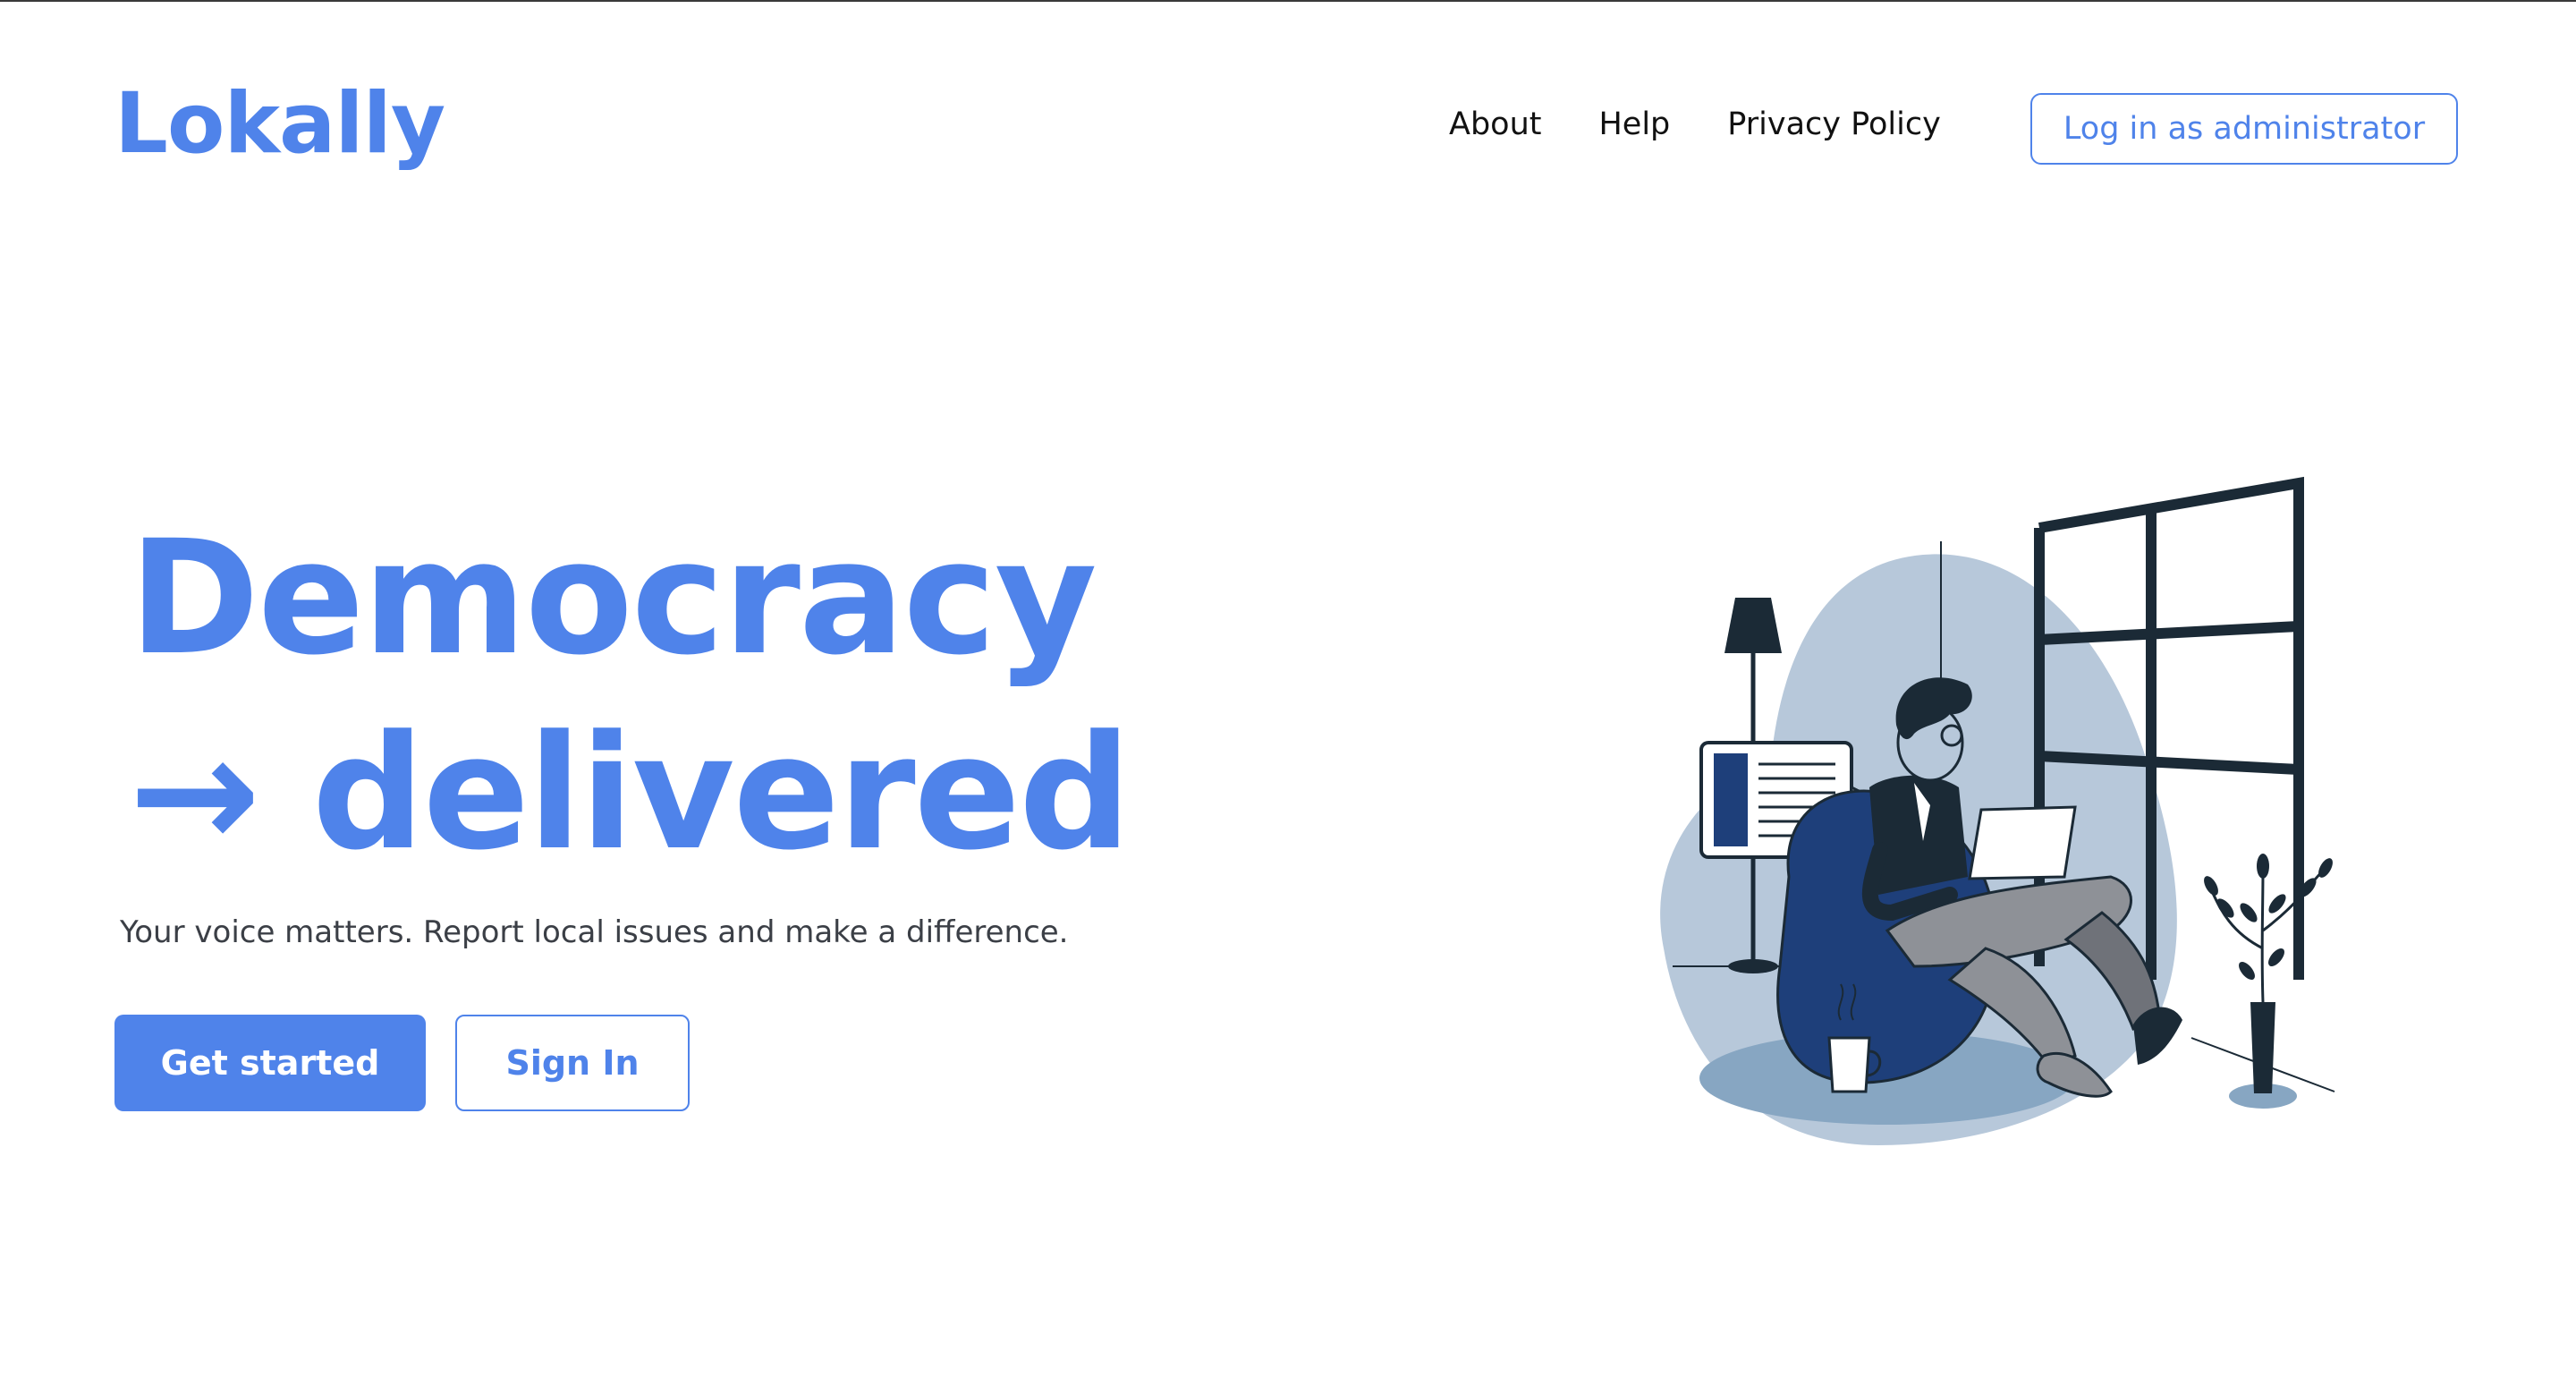 The height and width of the screenshot is (1394, 2576). I want to click on nav-link-help: Help, so click(1634, 125).